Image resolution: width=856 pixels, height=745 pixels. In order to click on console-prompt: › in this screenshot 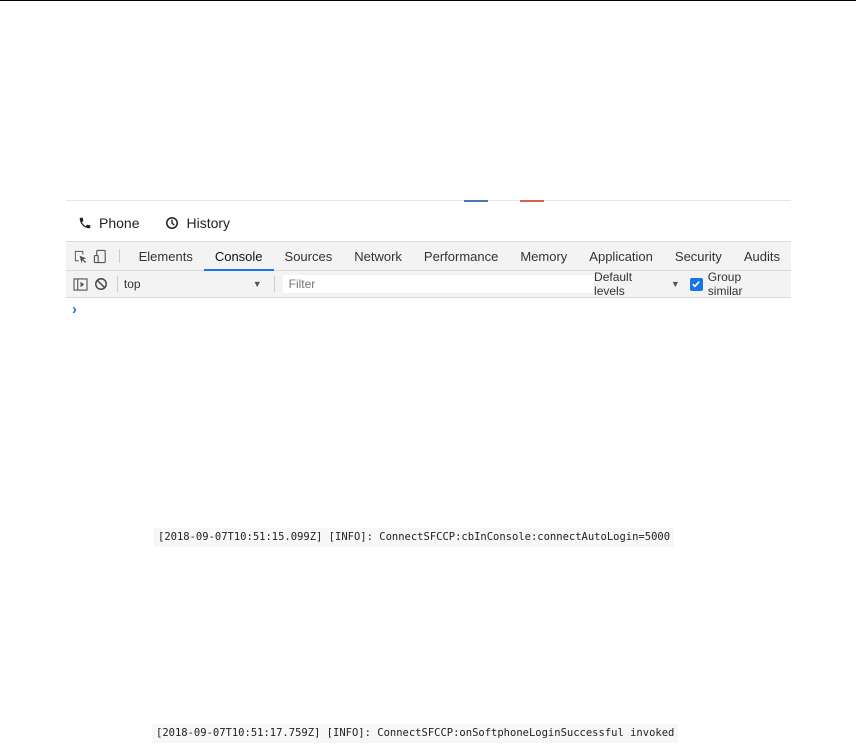, I will do `click(428, 309)`.